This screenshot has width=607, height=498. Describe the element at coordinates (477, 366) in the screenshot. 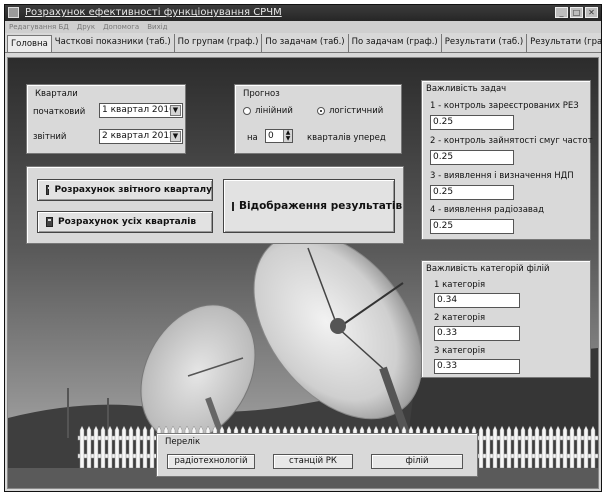

I see `branch-3-weight-input: 0.33` at that location.